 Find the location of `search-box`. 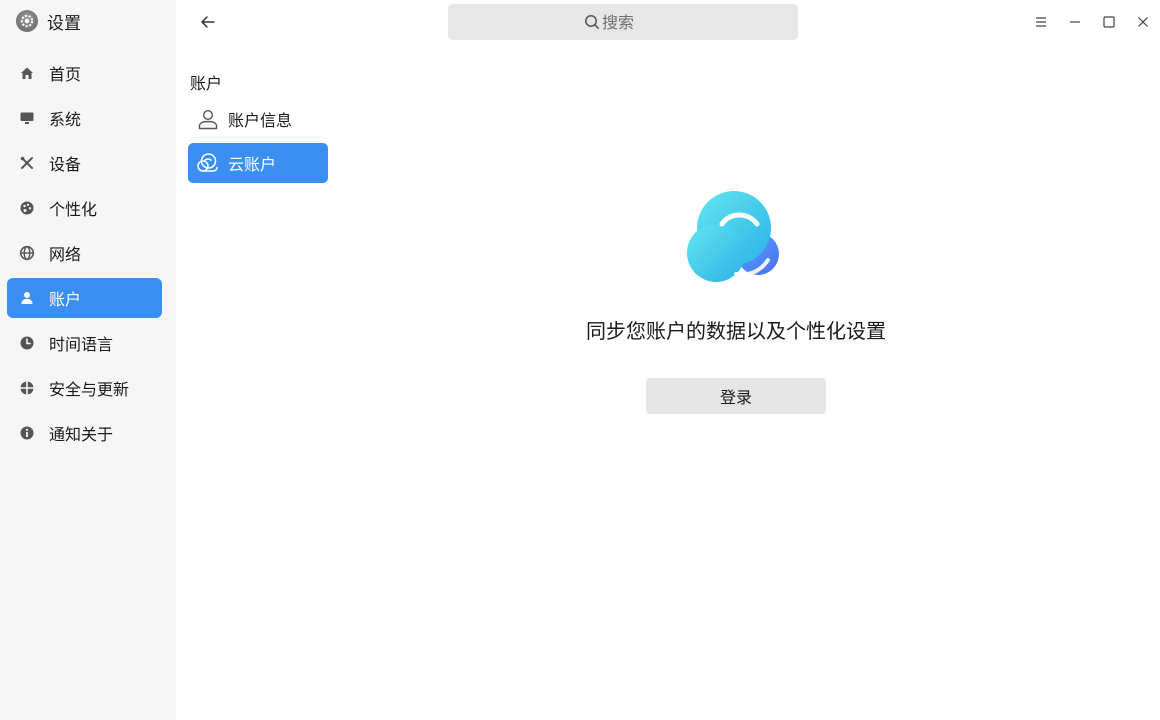

search-box is located at coordinates (623, 22).